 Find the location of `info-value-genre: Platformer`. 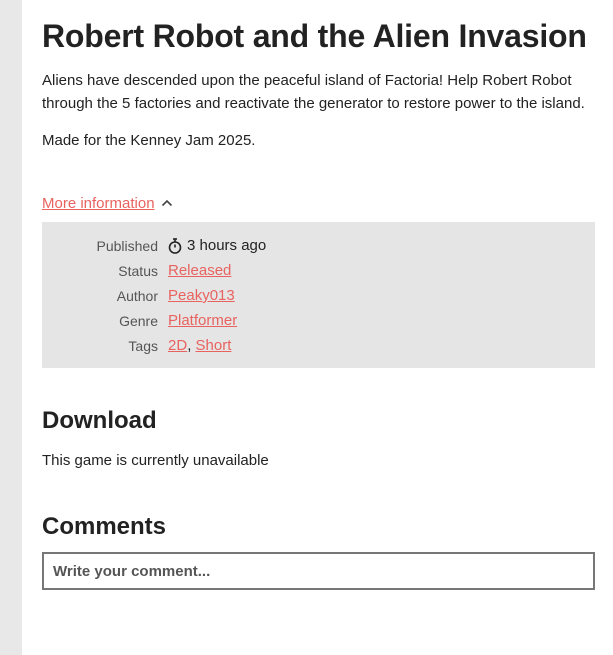

info-value-genre: Platformer is located at coordinates (202, 320).